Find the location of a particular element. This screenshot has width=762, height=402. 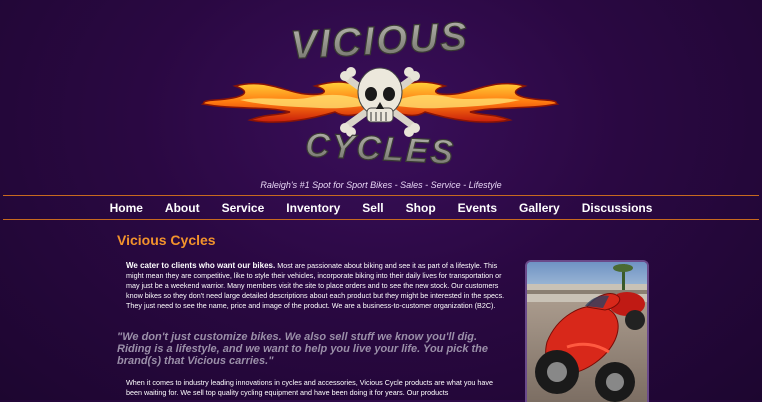

nav-sell: Sell is located at coordinates (372, 208).